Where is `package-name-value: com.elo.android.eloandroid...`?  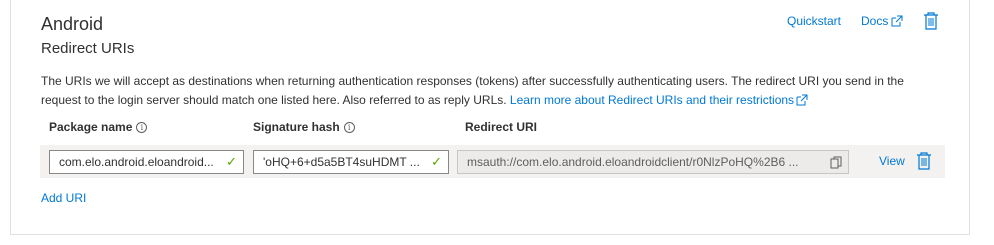 package-name-value: com.elo.android.eloandroid... is located at coordinates (136, 162).